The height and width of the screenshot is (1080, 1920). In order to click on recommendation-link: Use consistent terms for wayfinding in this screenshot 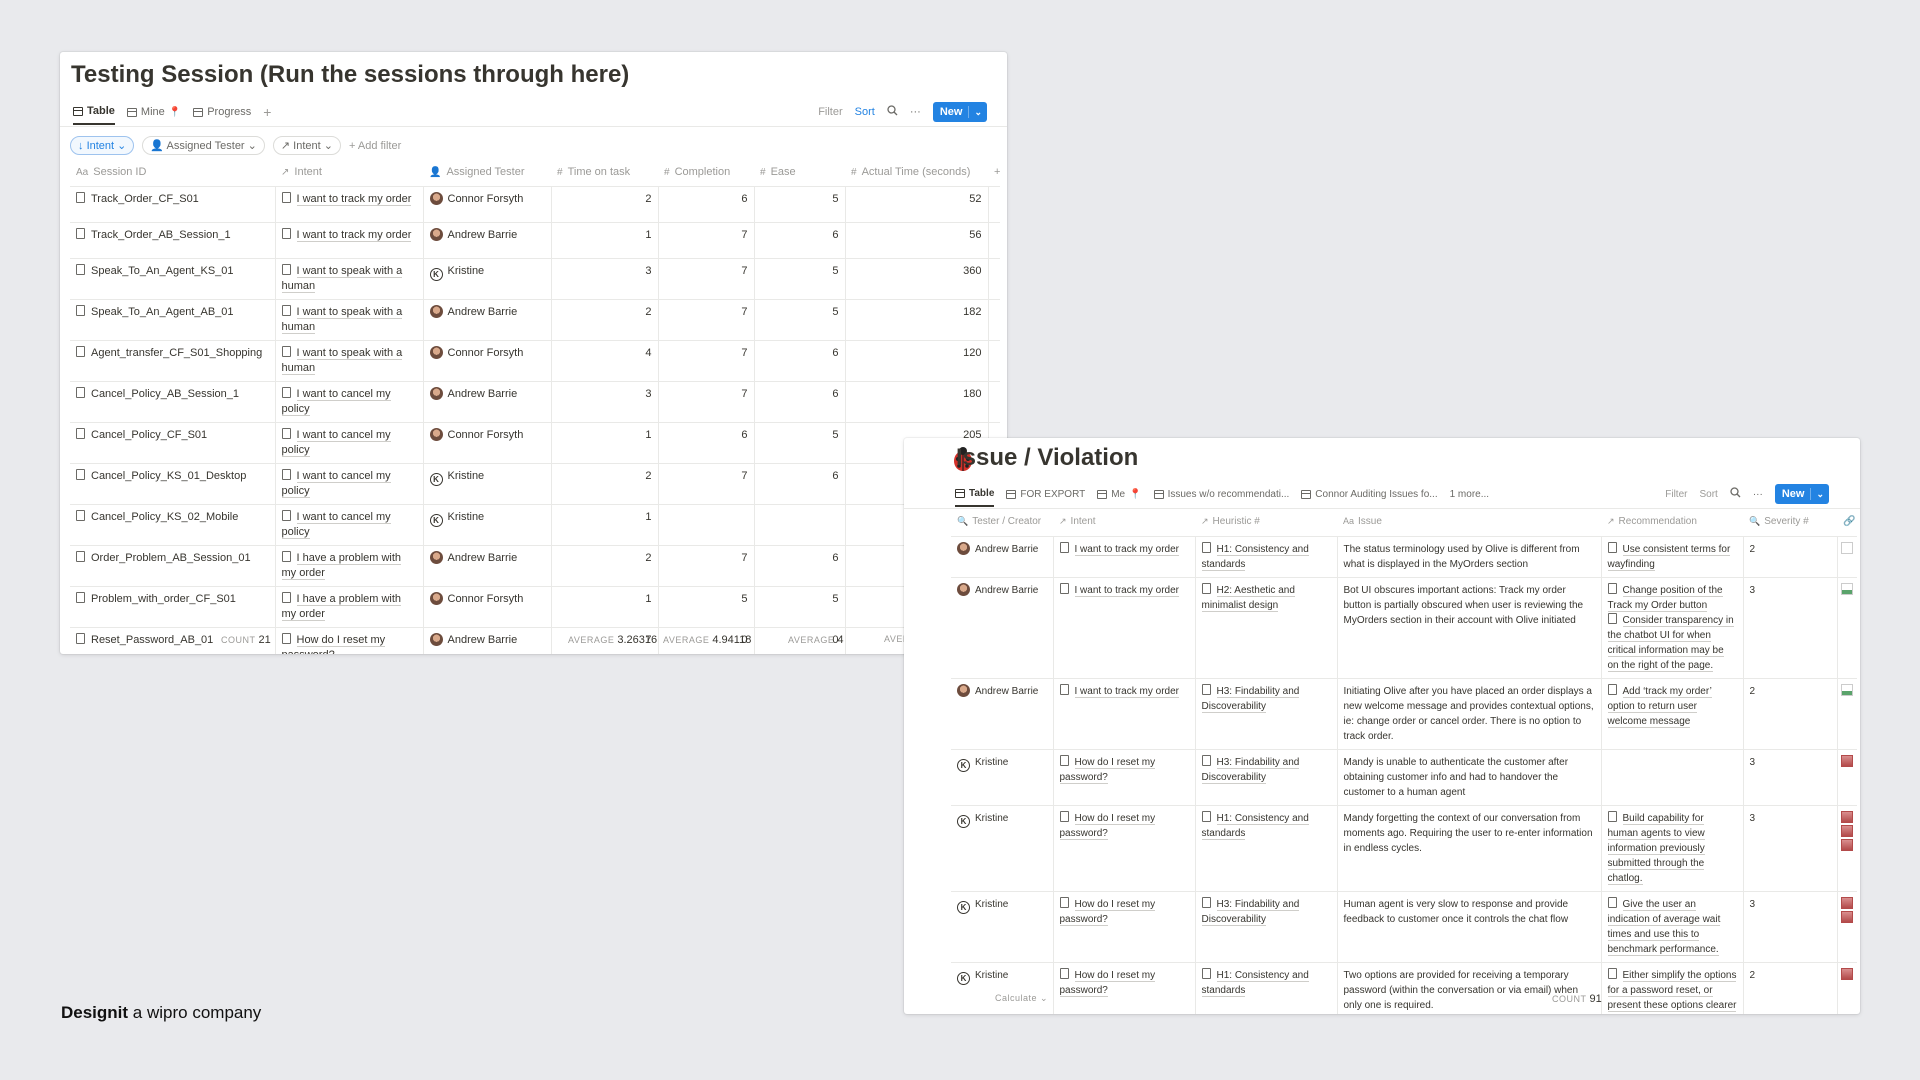, I will do `click(1669, 557)`.